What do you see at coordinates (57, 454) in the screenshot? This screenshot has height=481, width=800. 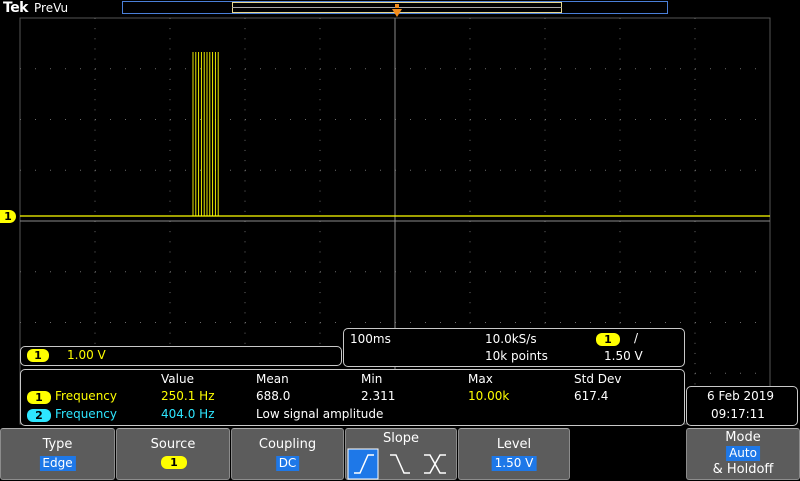 I see `softkey-type: Type Edge` at bounding box center [57, 454].